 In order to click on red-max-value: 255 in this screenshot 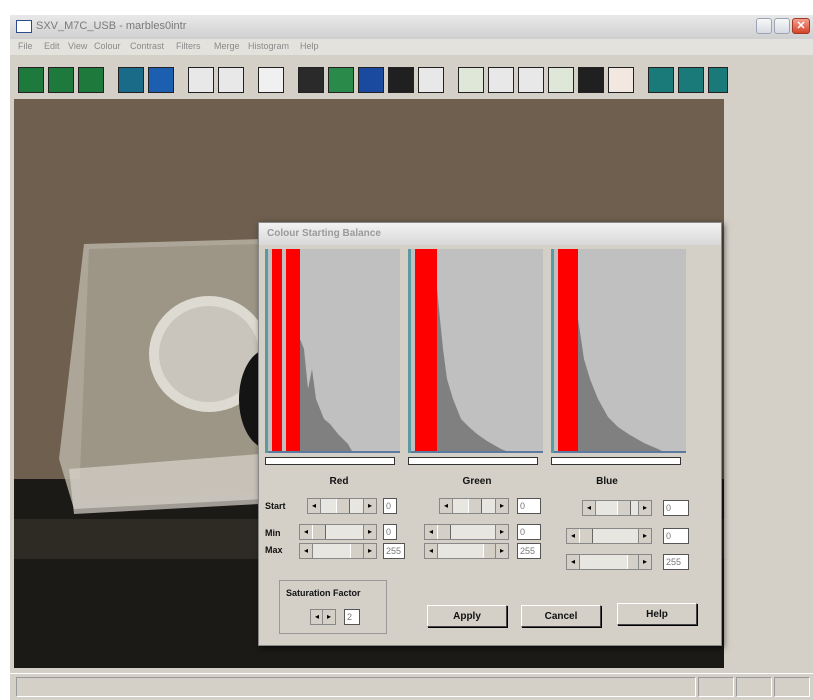, I will do `click(394, 551)`.